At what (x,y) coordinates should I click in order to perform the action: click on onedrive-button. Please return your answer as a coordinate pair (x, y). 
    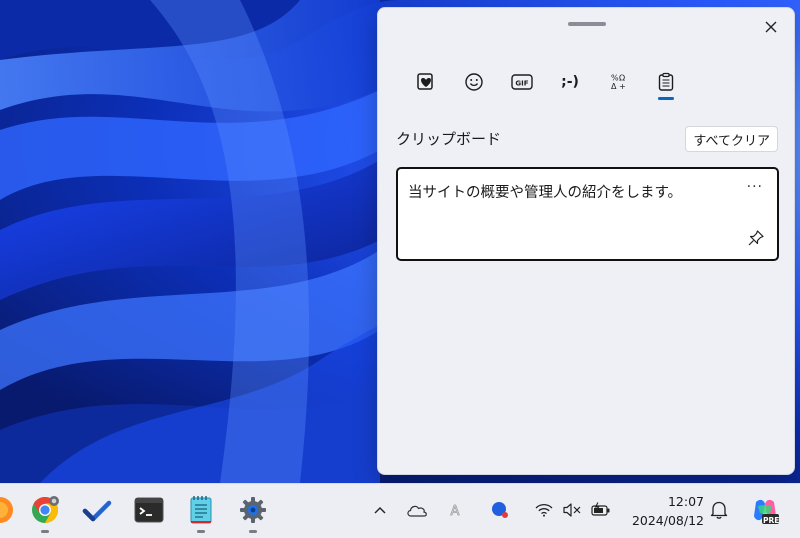
    Looking at the image, I should click on (417, 510).